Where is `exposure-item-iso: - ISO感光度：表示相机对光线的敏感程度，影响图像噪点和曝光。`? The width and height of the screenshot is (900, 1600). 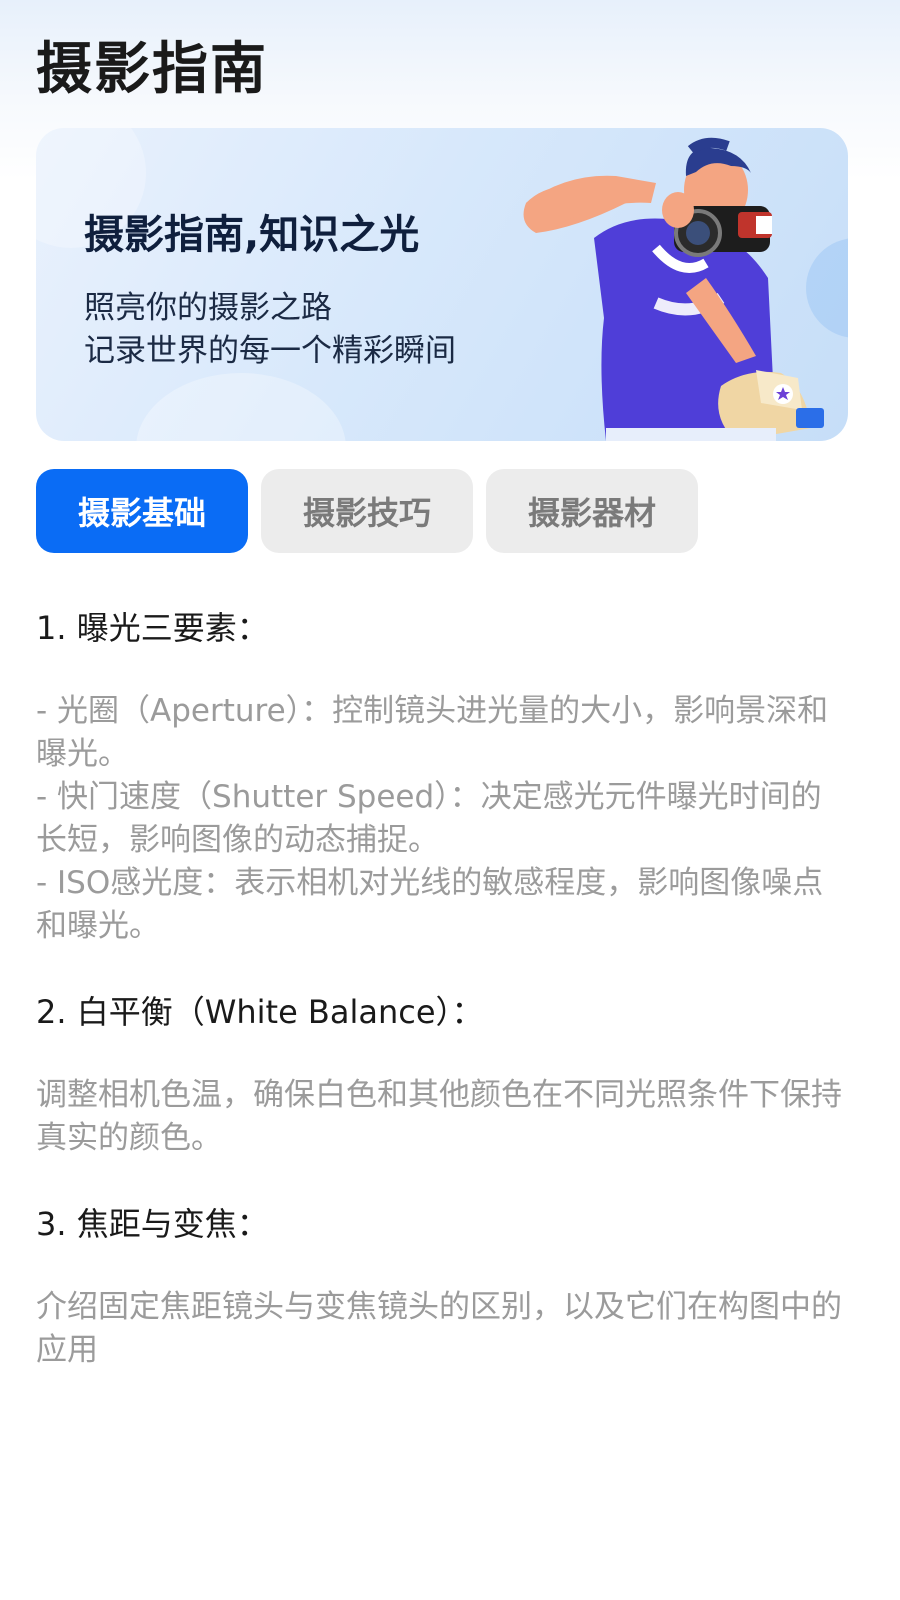
exposure-item-iso: - ISO感光度：表示相机对光线的敏感程度，影响图像噪点和曝光。 is located at coordinates (430, 904).